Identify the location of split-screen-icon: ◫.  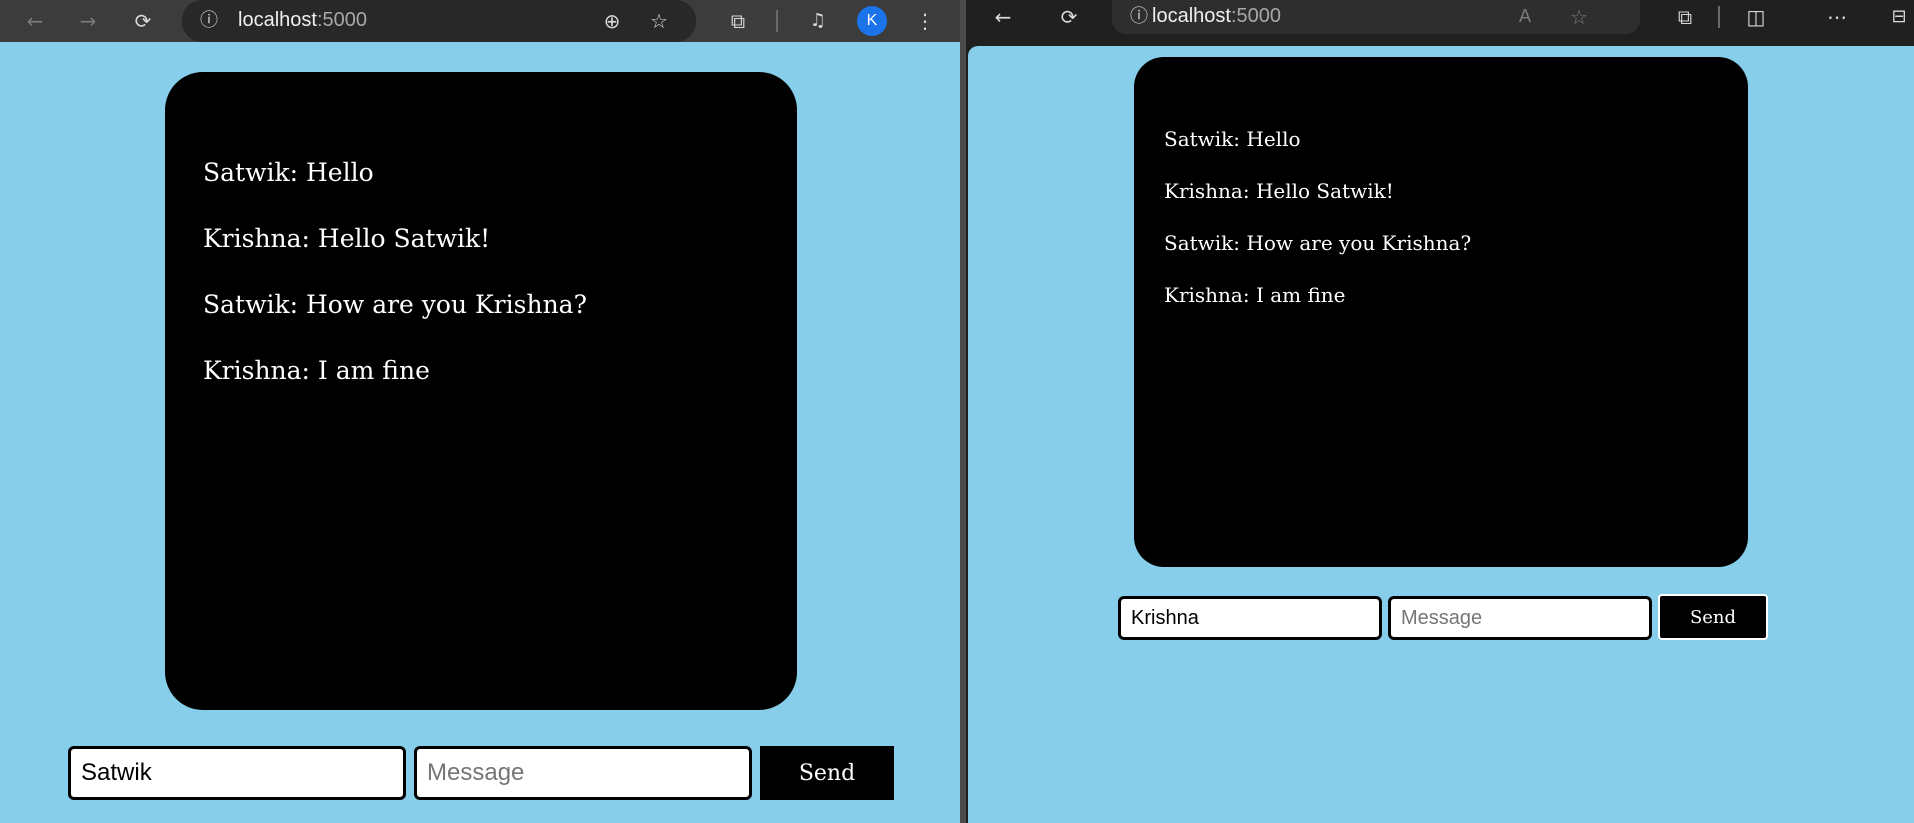
(1756, 17).